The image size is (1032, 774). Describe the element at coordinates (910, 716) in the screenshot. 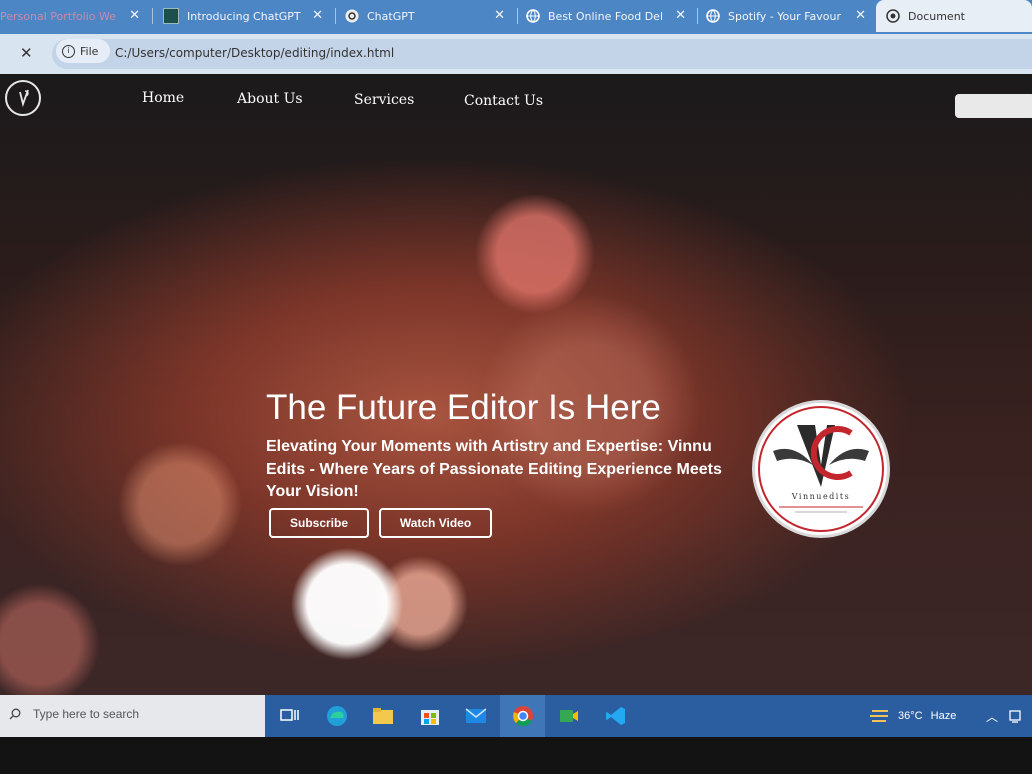

I see `weather-temperature: 36°C` at that location.